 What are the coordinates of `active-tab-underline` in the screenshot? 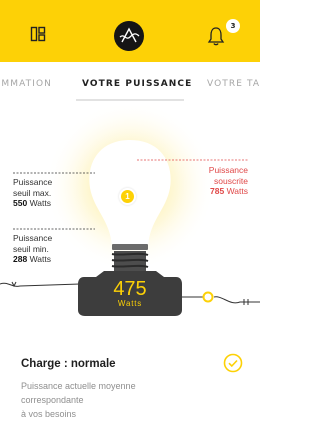 It's located at (130, 100).